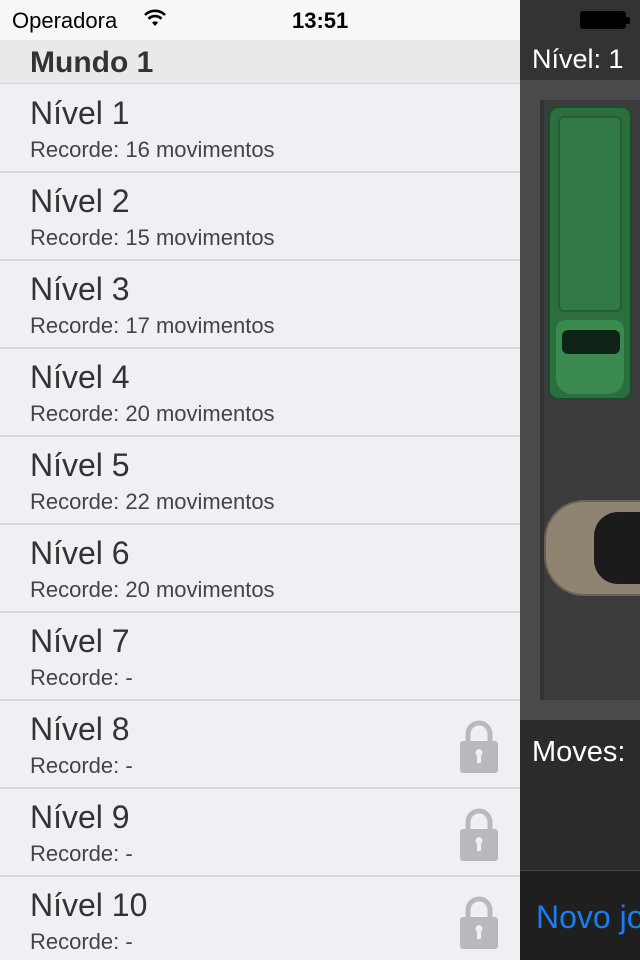 The image size is (640, 960). Describe the element at coordinates (80, 377) in the screenshot. I see `level-title: Nível 4` at that location.